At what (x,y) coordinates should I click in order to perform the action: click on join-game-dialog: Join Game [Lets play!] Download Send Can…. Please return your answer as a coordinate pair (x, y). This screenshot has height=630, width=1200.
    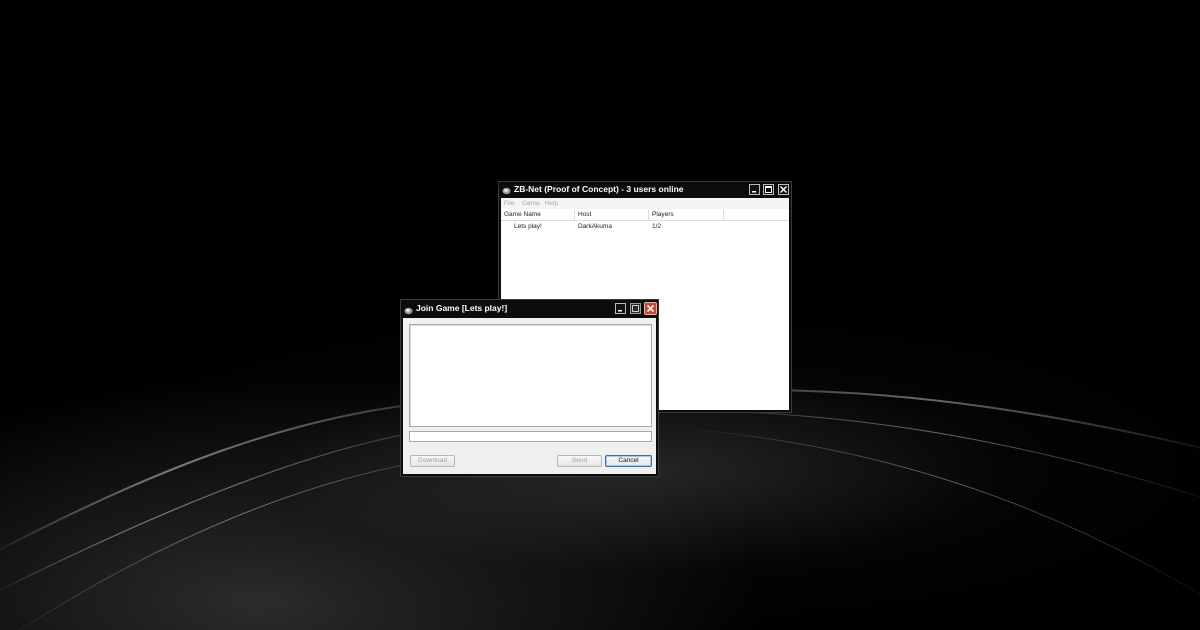
    Looking at the image, I should click on (529, 388).